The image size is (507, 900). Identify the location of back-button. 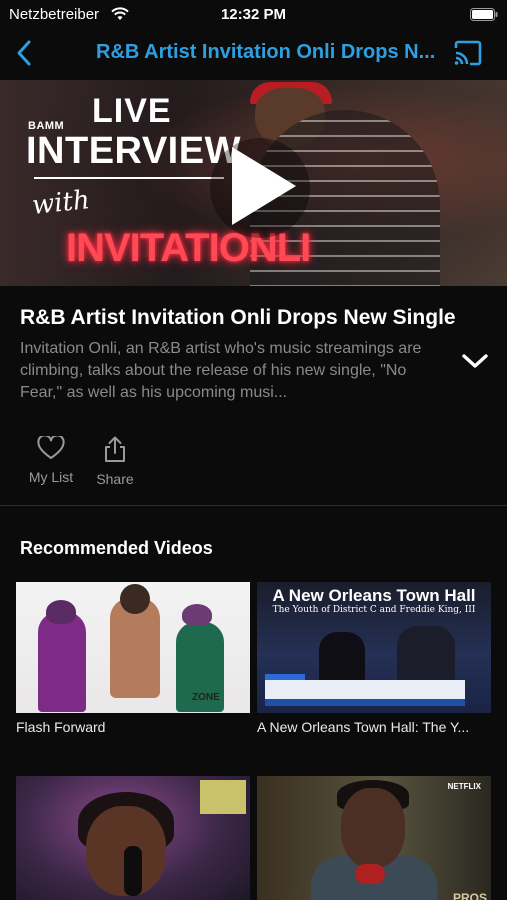
(25, 53).